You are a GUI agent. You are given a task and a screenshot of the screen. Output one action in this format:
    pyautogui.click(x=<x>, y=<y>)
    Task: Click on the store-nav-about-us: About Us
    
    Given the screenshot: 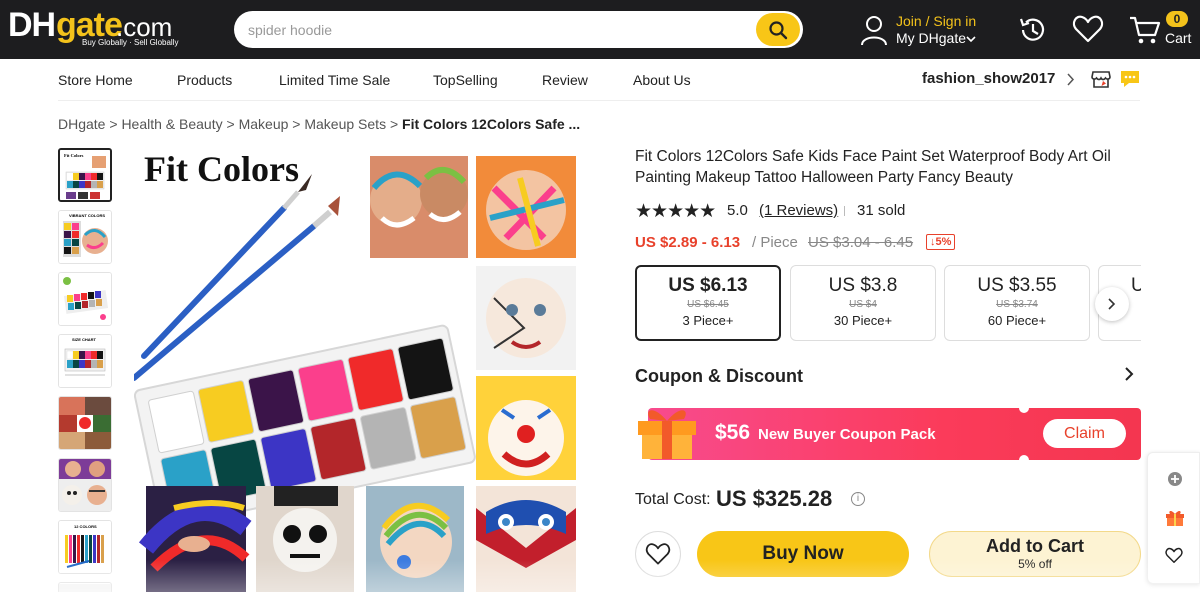 What is the action you would take?
    pyautogui.click(x=662, y=80)
    